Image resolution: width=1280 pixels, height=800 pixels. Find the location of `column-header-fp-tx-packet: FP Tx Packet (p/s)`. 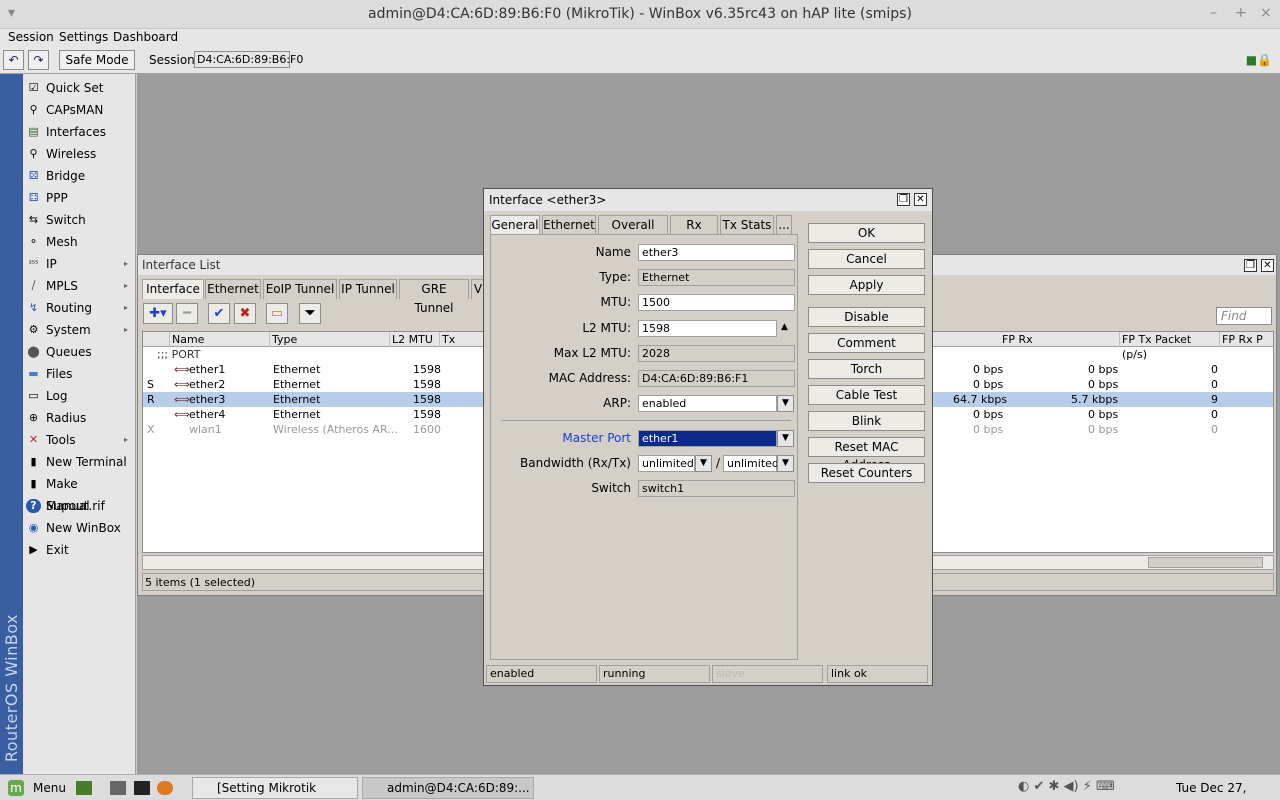

column-header-fp-tx-packet: FP Tx Packet (p/s) is located at coordinates (1170, 346).